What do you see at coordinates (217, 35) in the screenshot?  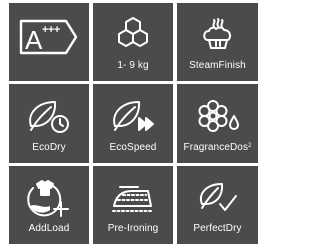 I see `steam-finish-icon` at bounding box center [217, 35].